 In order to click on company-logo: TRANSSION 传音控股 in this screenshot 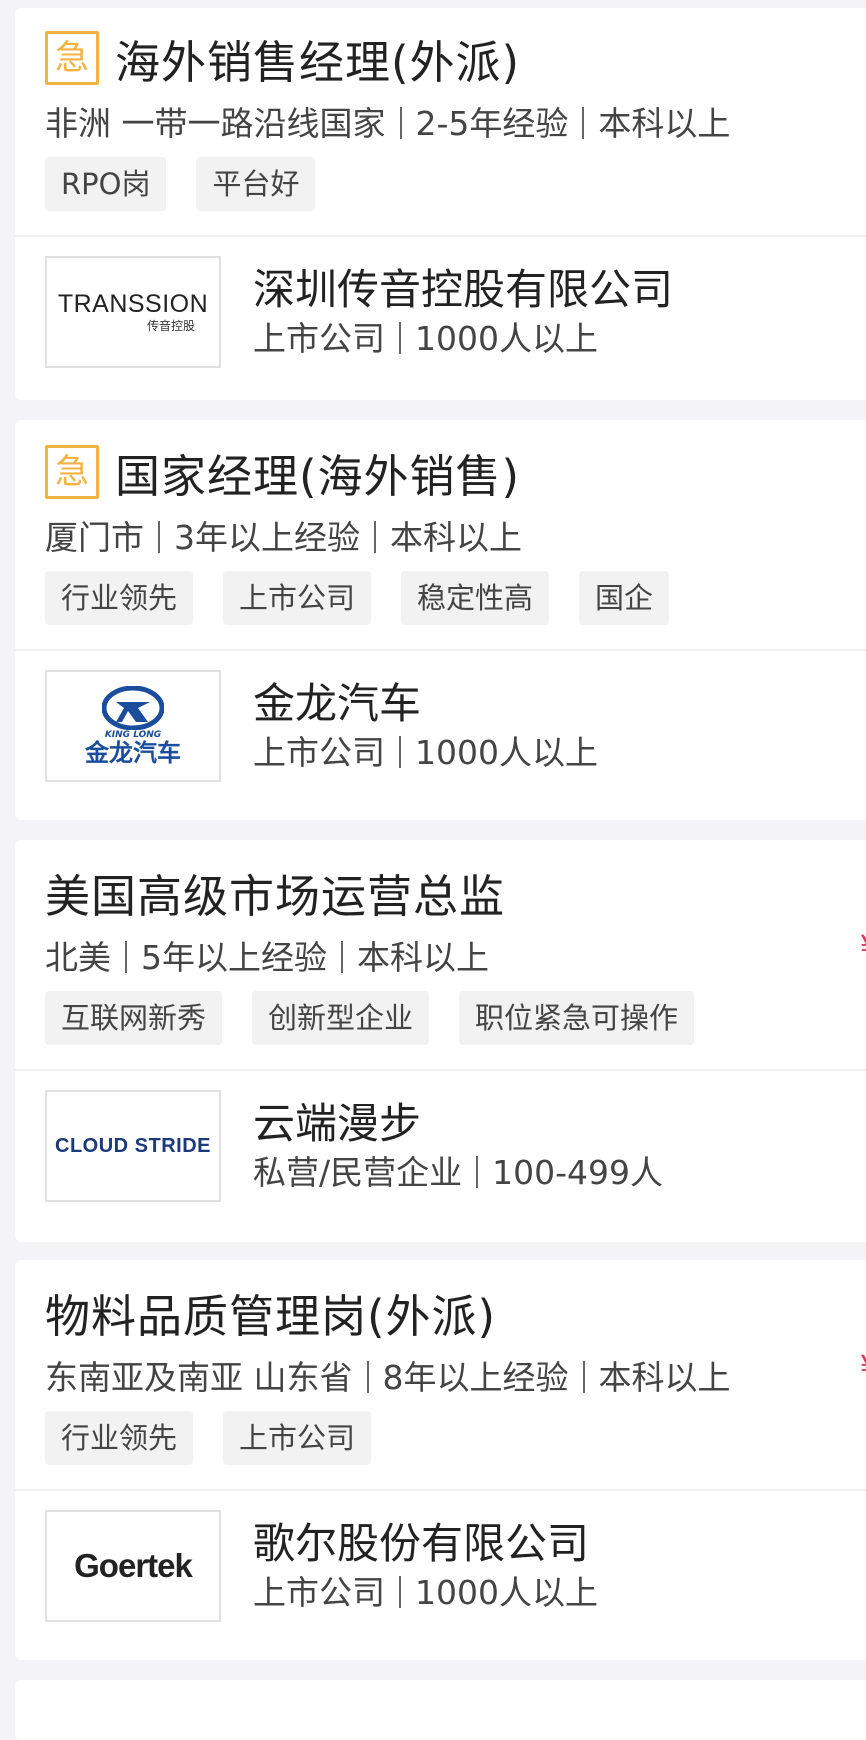, I will do `click(133, 312)`.